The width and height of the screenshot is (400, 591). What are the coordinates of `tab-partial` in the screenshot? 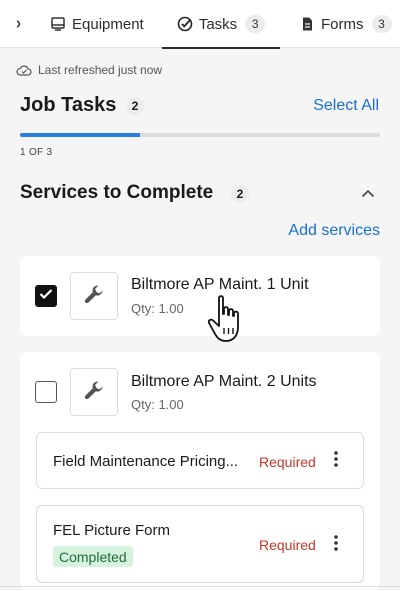 It's located at (27, 24).